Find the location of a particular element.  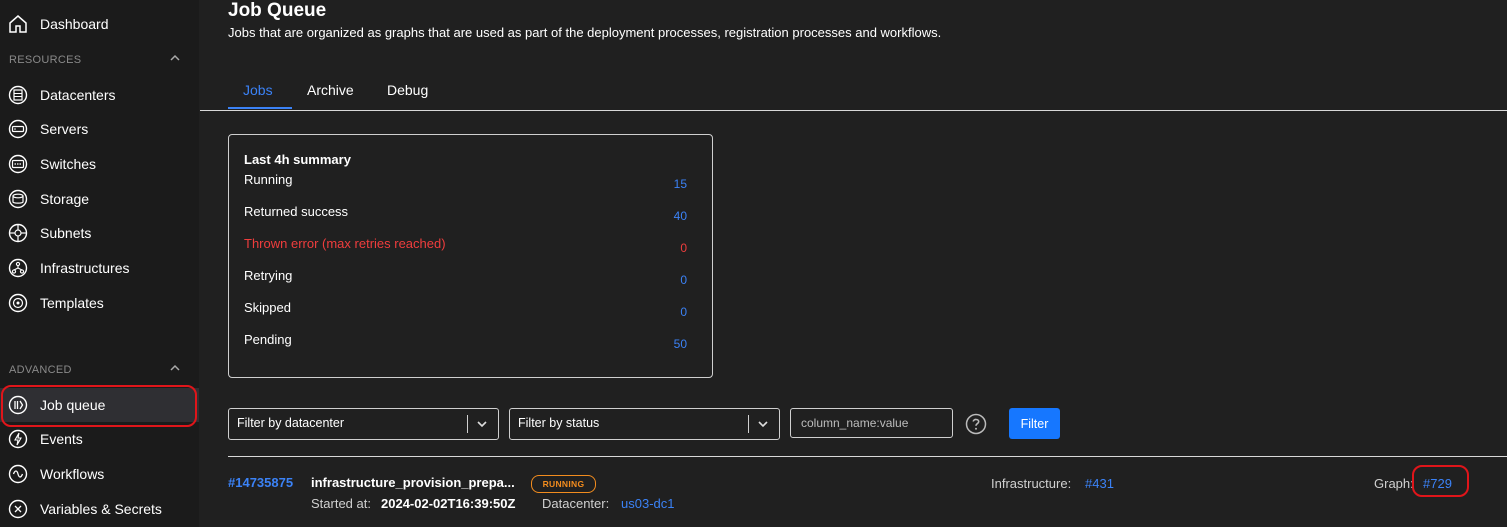

section-label: RESOURCES is located at coordinates (45, 60).